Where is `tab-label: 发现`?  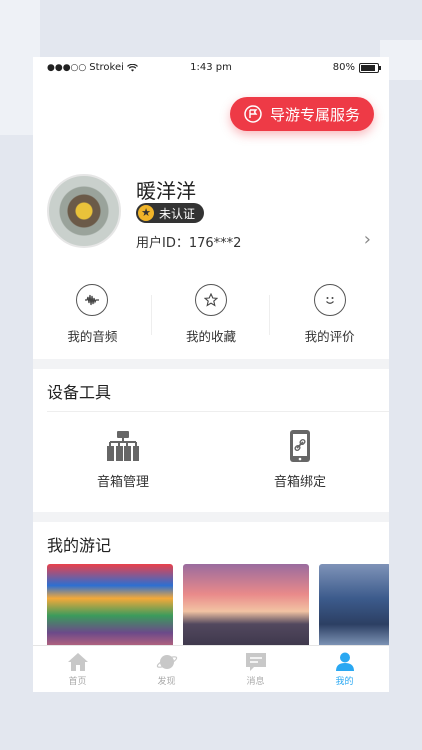
tab-label: 发现 is located at coordinates (166, 682).